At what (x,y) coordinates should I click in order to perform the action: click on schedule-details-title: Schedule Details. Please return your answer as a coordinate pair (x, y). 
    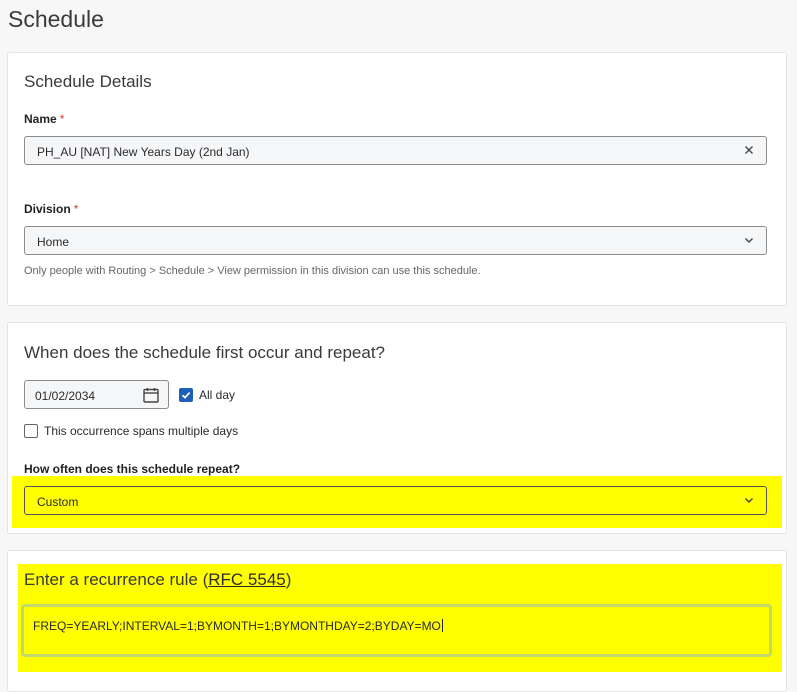
    Looking at the image, I should click on (88, 81).